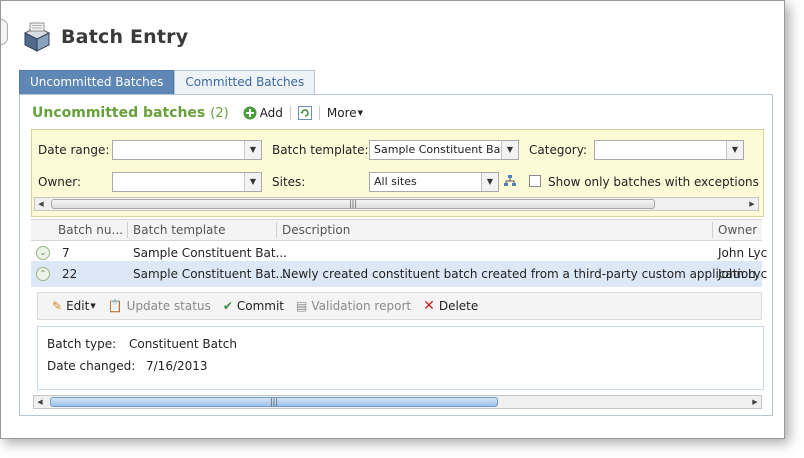 The width and height of the screenshot is (804, 458). I want to click on site-hierarchy-icon, so click(510, 181).